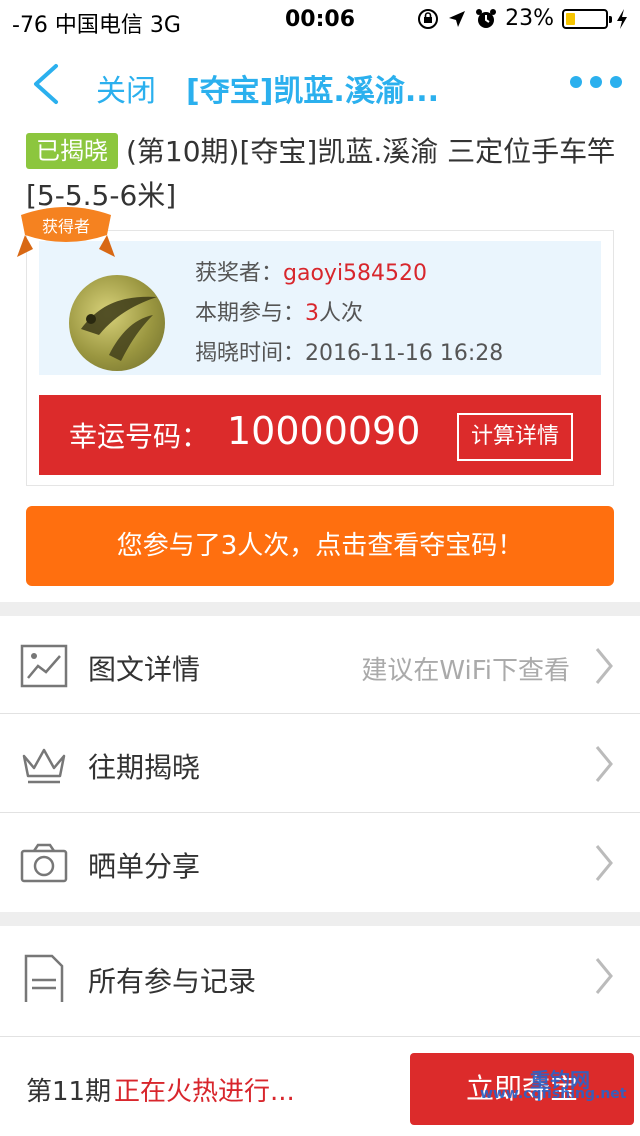  I want to click on winner-label: 获奖者：, so click(239, 273).